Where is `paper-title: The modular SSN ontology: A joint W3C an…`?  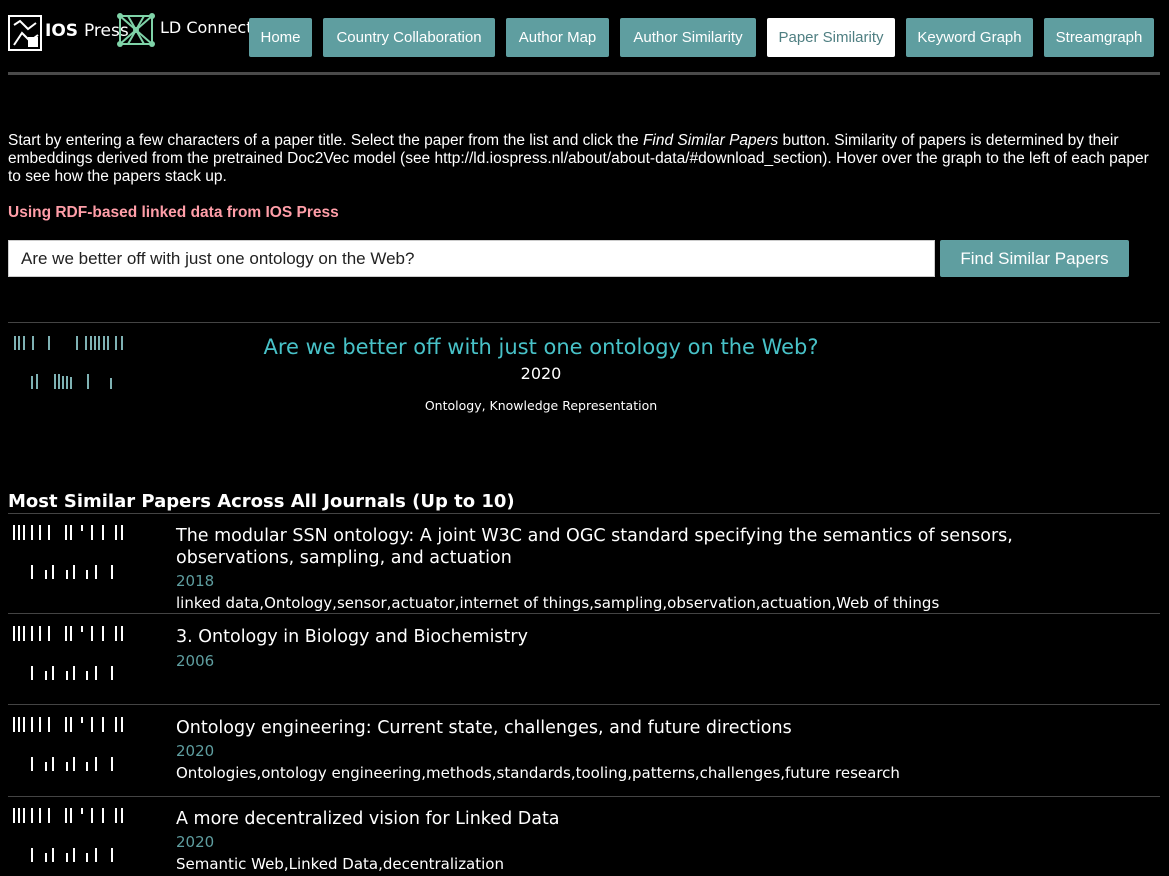 paper-title: The modular SSN ontology: A joint W3C an… is located at coordinates (626, 547).